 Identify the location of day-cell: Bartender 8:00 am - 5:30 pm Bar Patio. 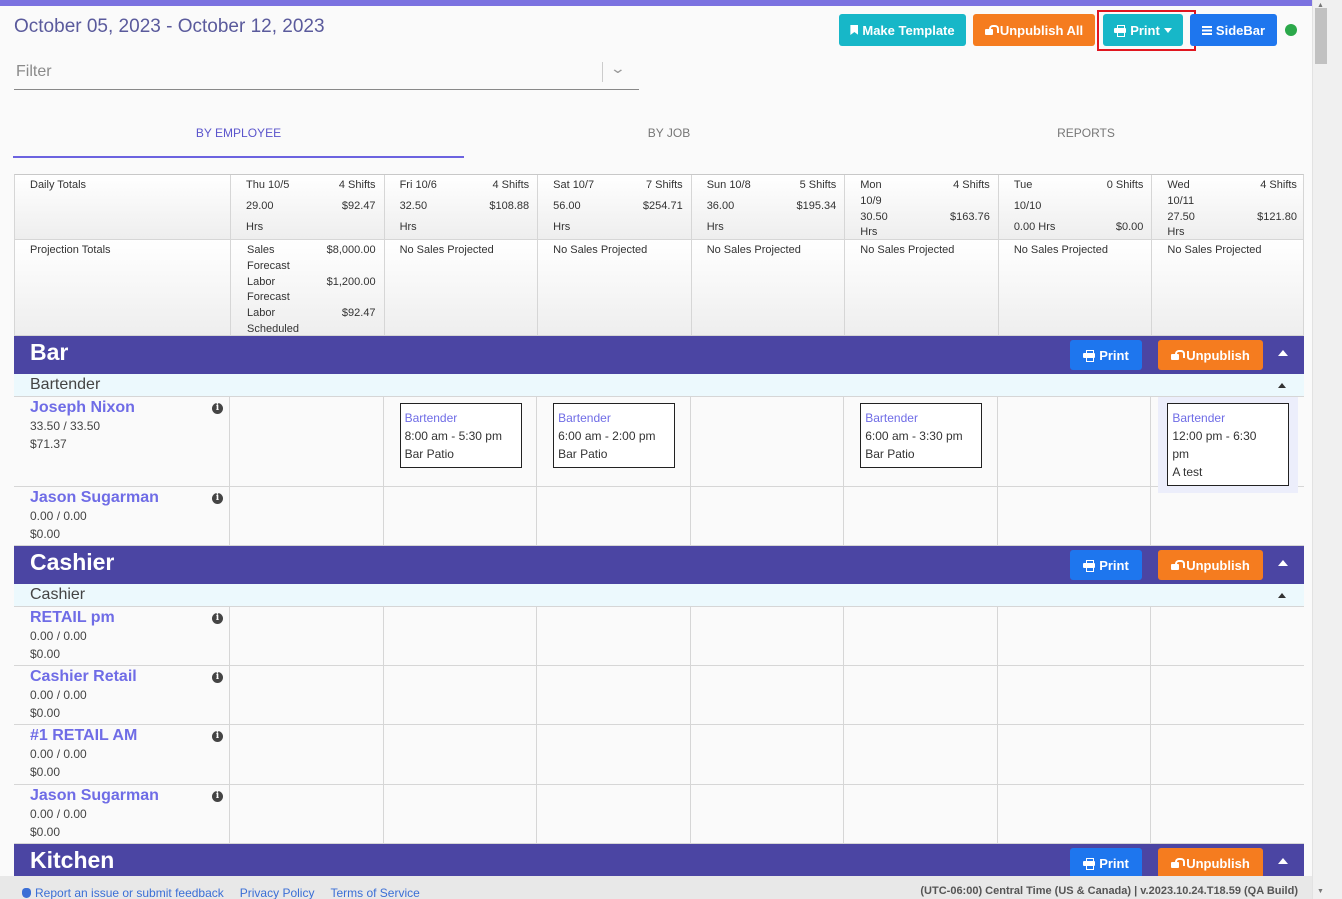
(459, 441).